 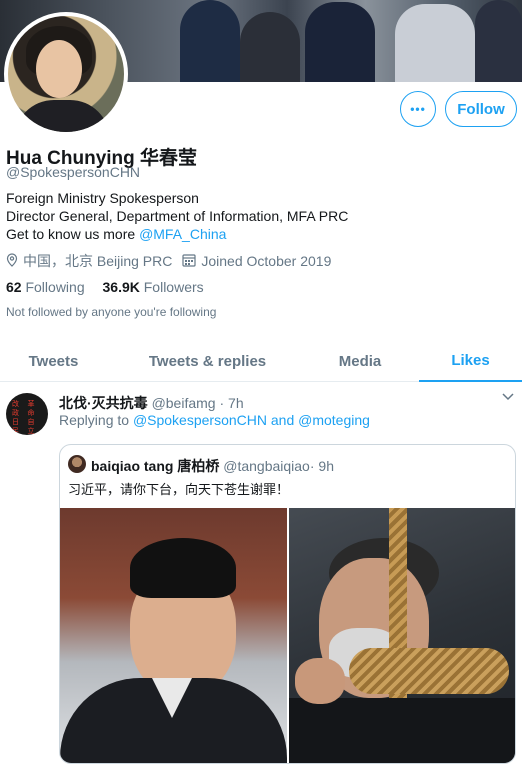 What do you see at coordinates (15, 413) in the screenshot?
I see `avatar-glyph: 政` at bounding box center [15, 413].